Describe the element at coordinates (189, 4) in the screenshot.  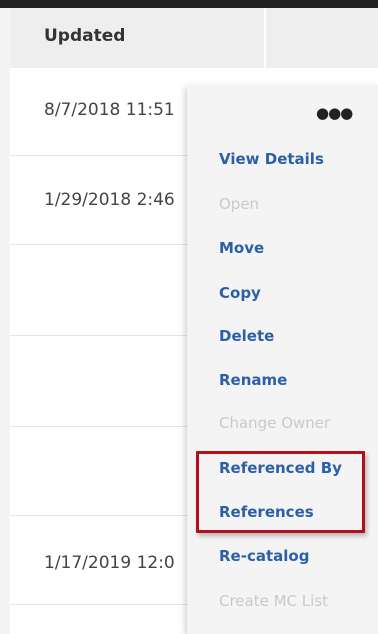
I see `top-bar` at that location.